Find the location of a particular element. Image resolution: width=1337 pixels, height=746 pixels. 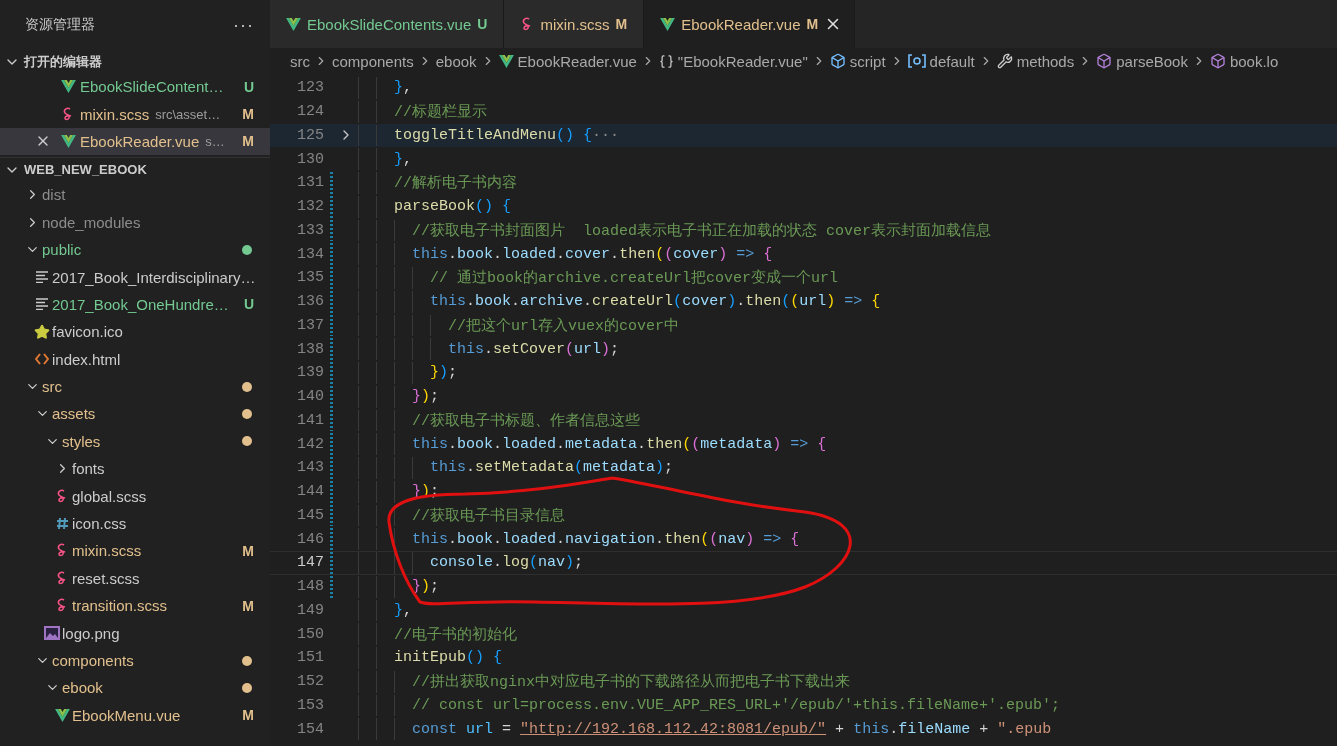

line-number: 151 is located at coordinates (310, 658).